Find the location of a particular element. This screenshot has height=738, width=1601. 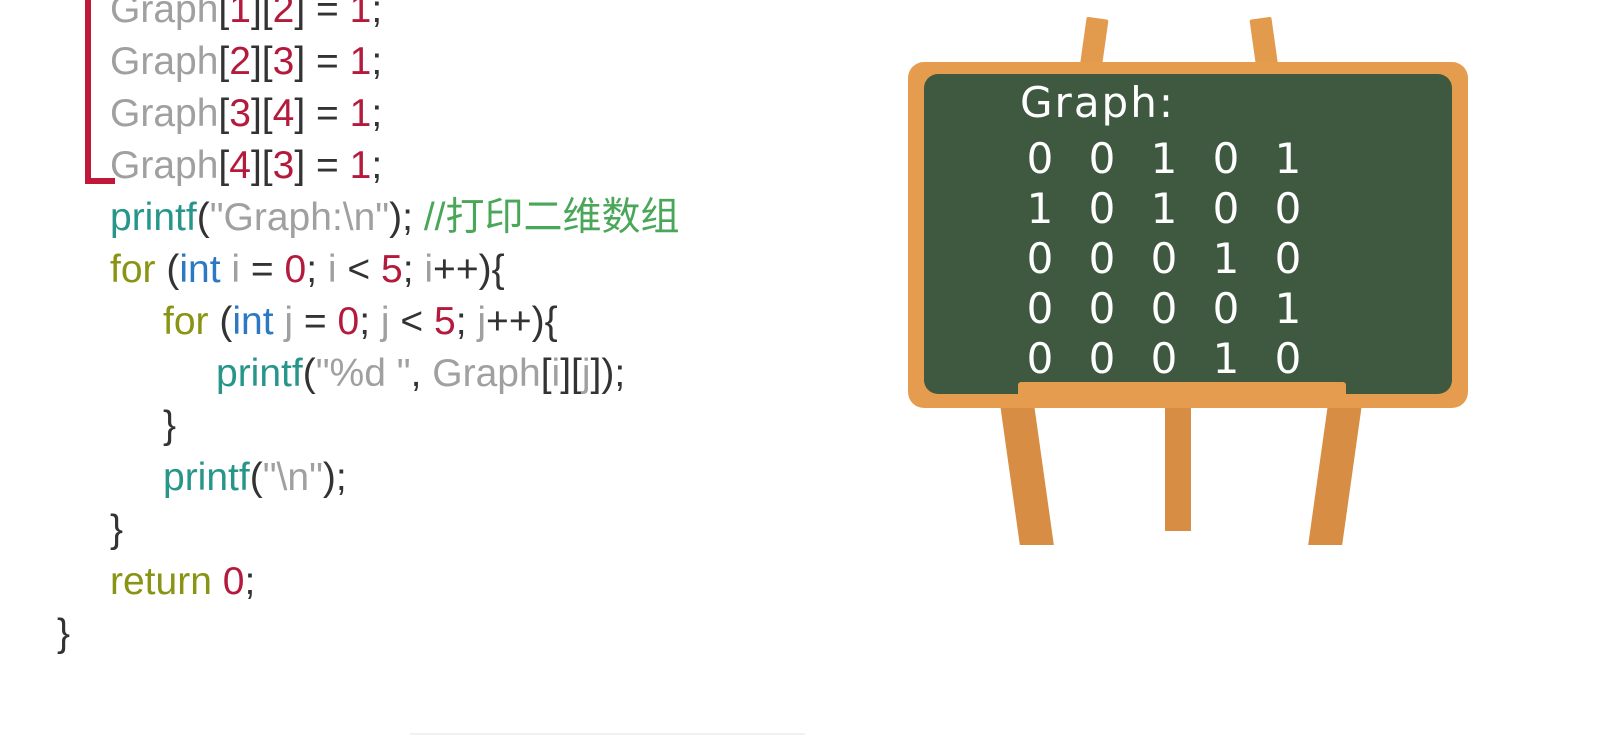

code-token: ]); is located at coordinates (608, 373).